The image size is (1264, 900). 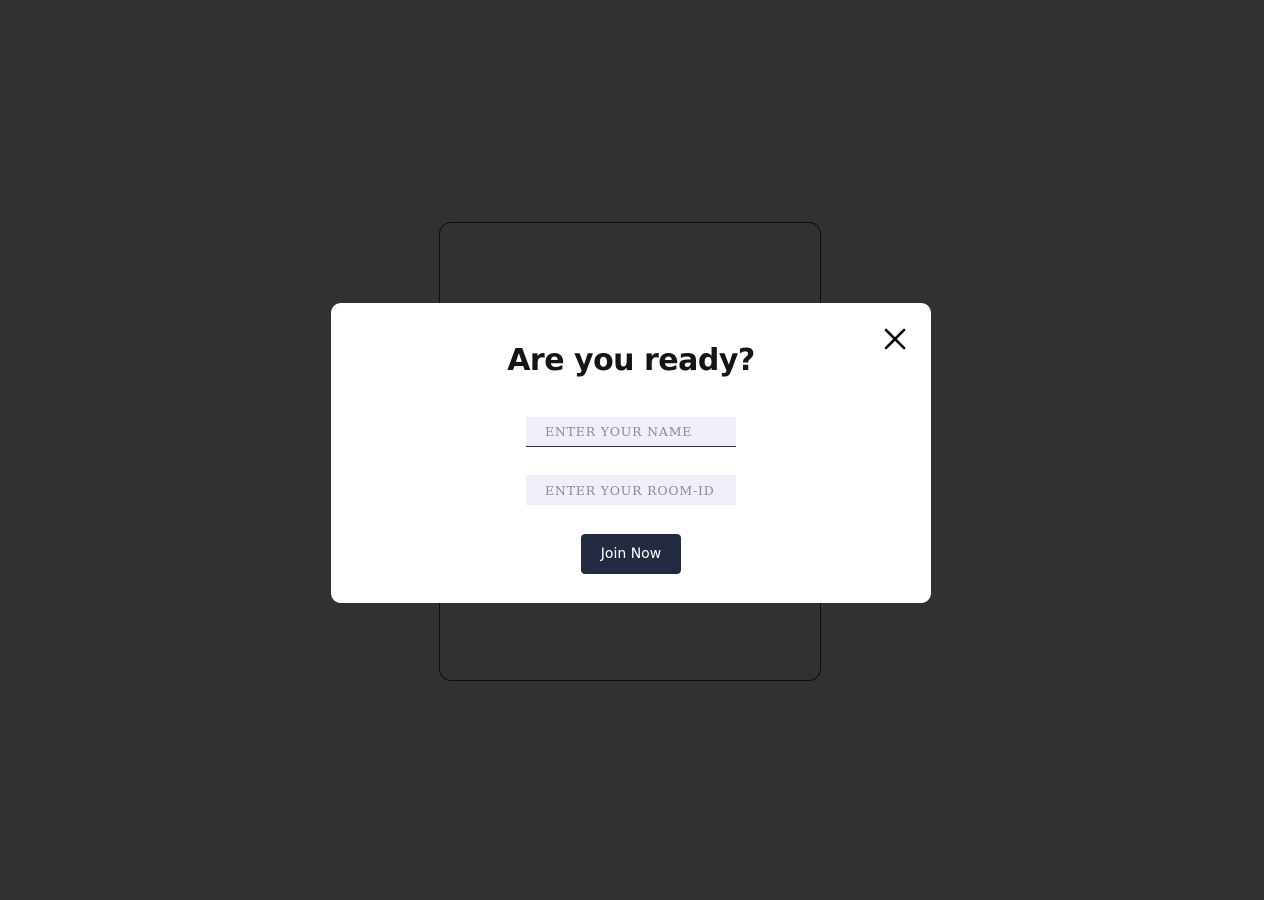 What do you see at coordinates (631, 554) in the screenshot?
I see `join-now-button: Join Now` at bounding box center [631, 554].